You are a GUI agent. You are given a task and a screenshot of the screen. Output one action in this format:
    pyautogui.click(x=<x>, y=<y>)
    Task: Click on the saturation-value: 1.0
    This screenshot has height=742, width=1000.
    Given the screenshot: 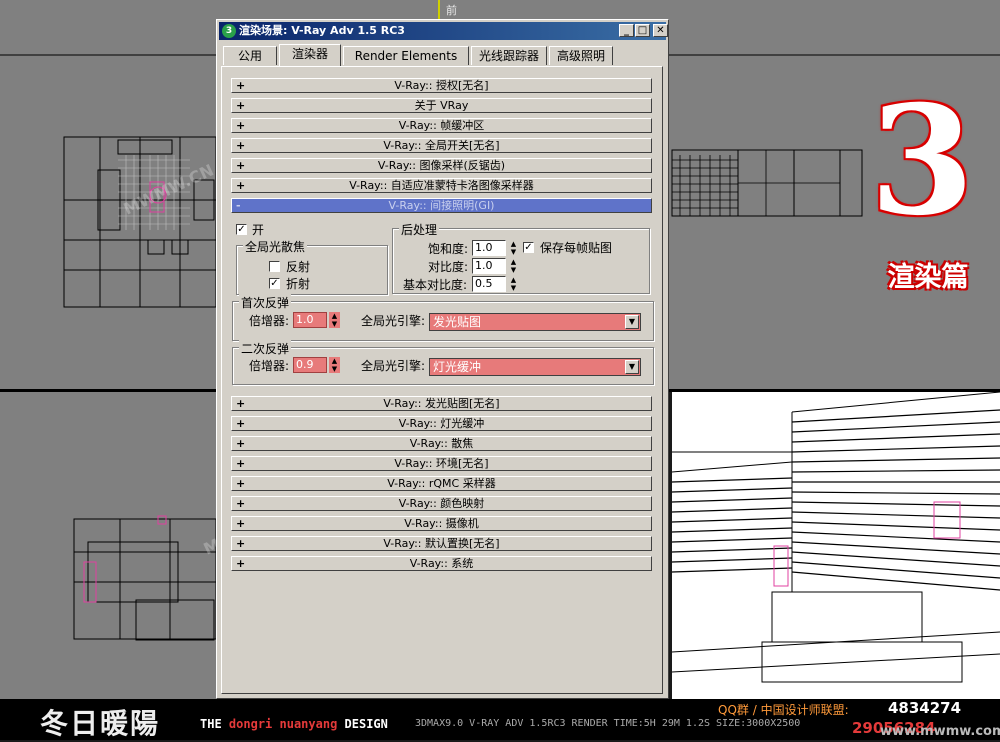 What is the action you would take?
    pyautogui.click(x=489, y=248)
    